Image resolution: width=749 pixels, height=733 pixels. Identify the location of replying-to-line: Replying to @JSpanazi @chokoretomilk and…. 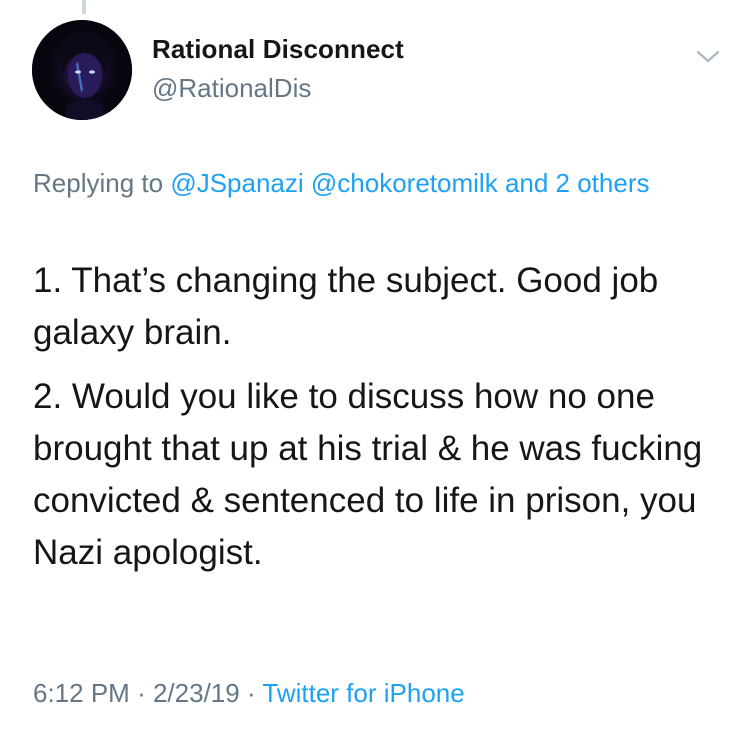
(373, 183).